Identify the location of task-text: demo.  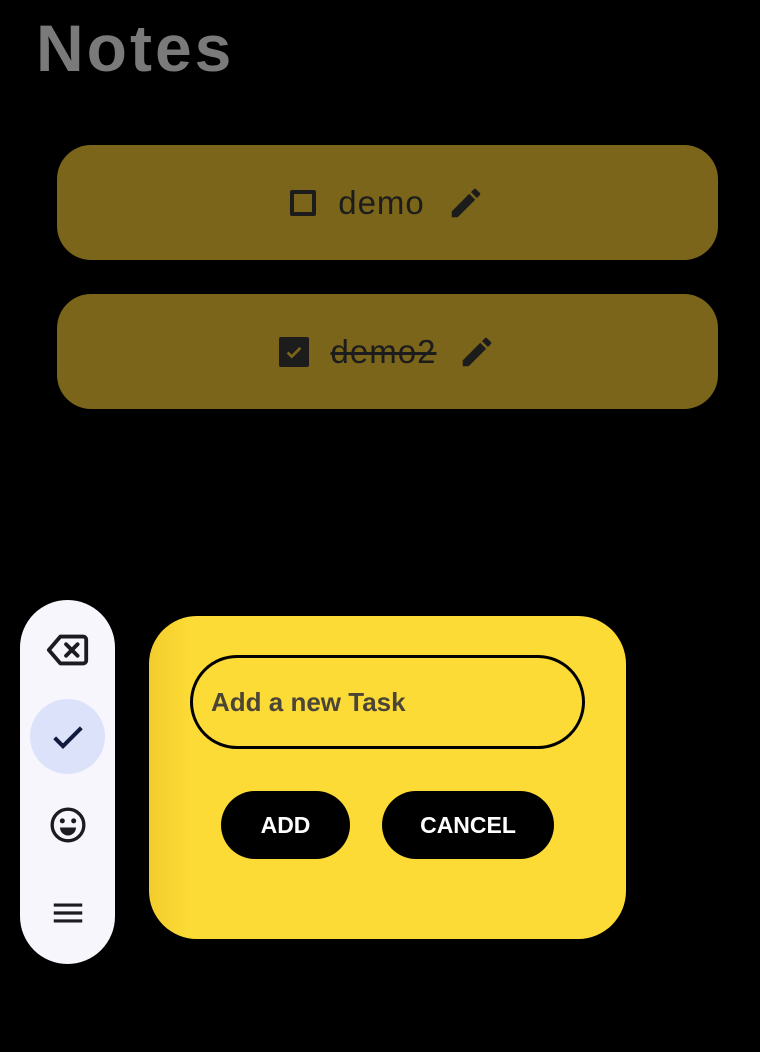
(381, 202).